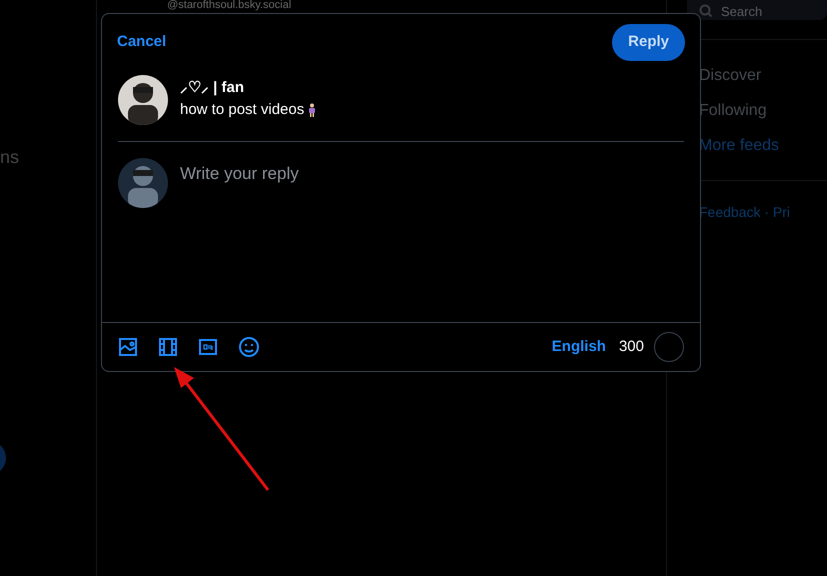 This screenshot has width=827, height=576. Describe the element at coordinates (669, 347) in the screenshot. I see `progress-ring` at that location.